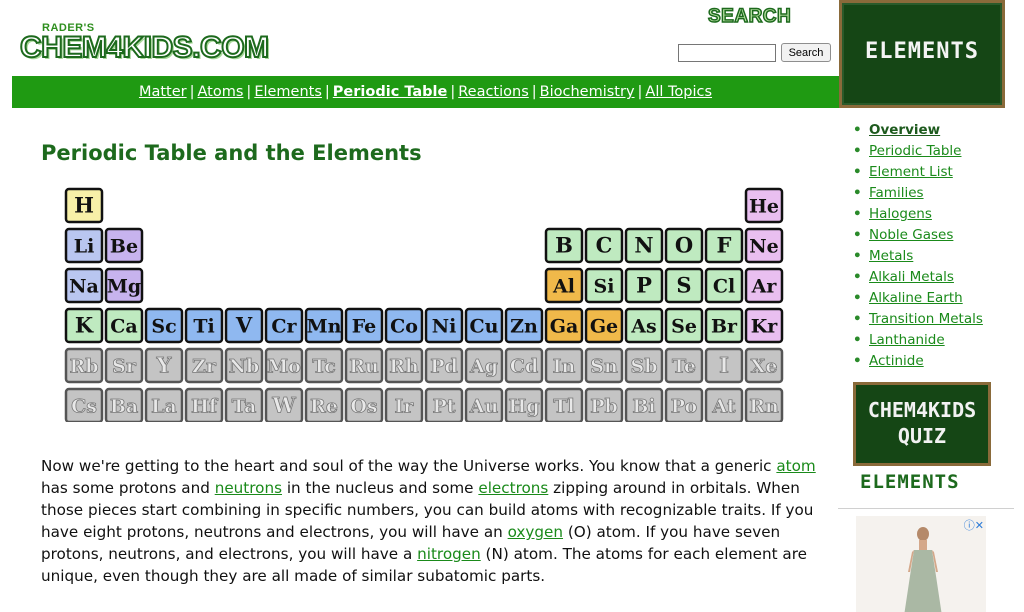 The width and height of the screenshot is (1024, 612). I want to click on element-symbol: Os, so click(363, 407).